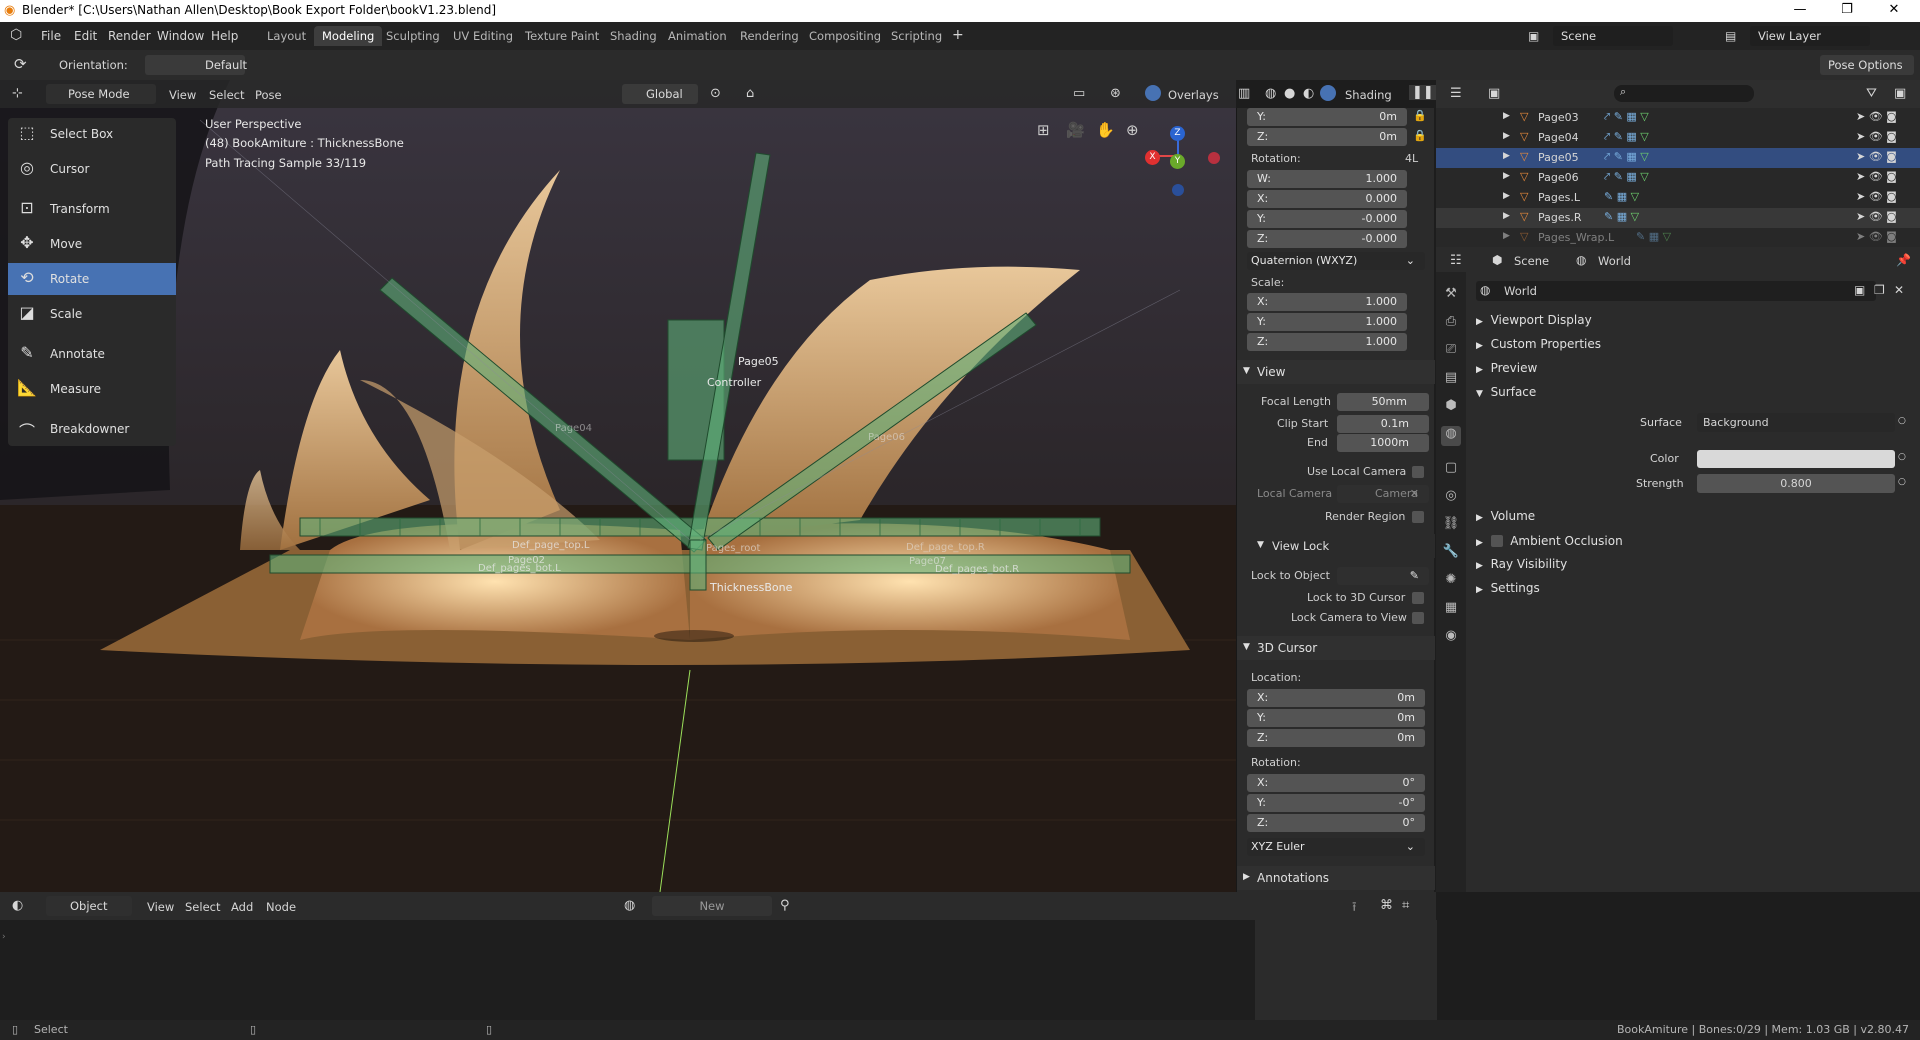 The image size is (1920, 1040). What do you see at coordinates (92, 169) in the screenshot?
I see `tool-cursor: ◎ Cursor` at bounding box center [92, 169].